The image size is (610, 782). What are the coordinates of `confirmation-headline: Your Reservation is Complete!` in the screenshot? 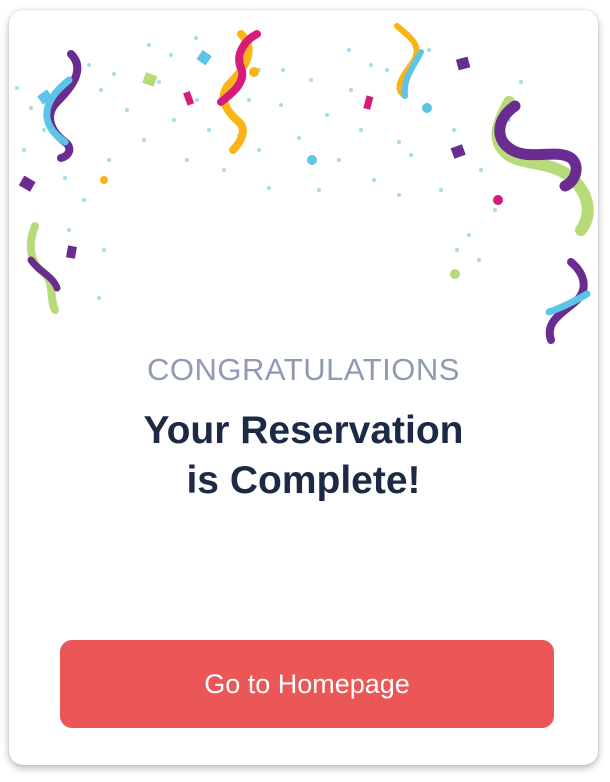 It's located at (303, 456).